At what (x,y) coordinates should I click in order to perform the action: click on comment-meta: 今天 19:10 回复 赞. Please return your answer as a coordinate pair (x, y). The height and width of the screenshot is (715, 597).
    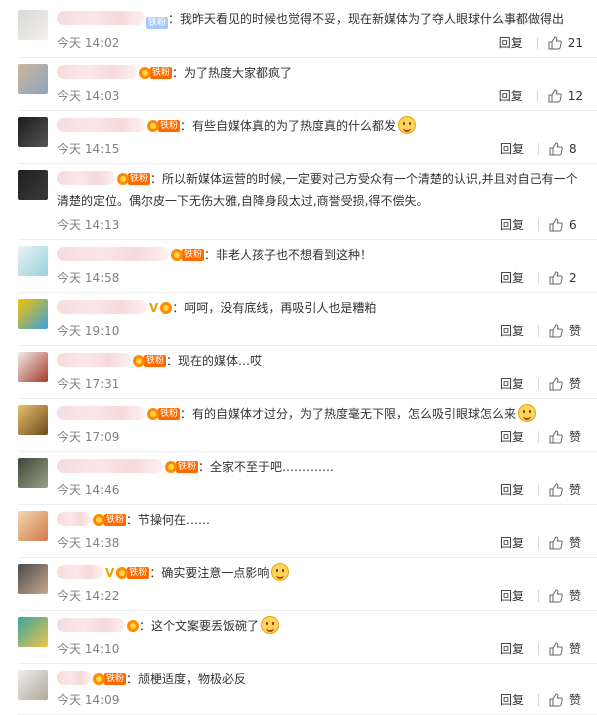
    Looking at the image, I should click on (320, 331).